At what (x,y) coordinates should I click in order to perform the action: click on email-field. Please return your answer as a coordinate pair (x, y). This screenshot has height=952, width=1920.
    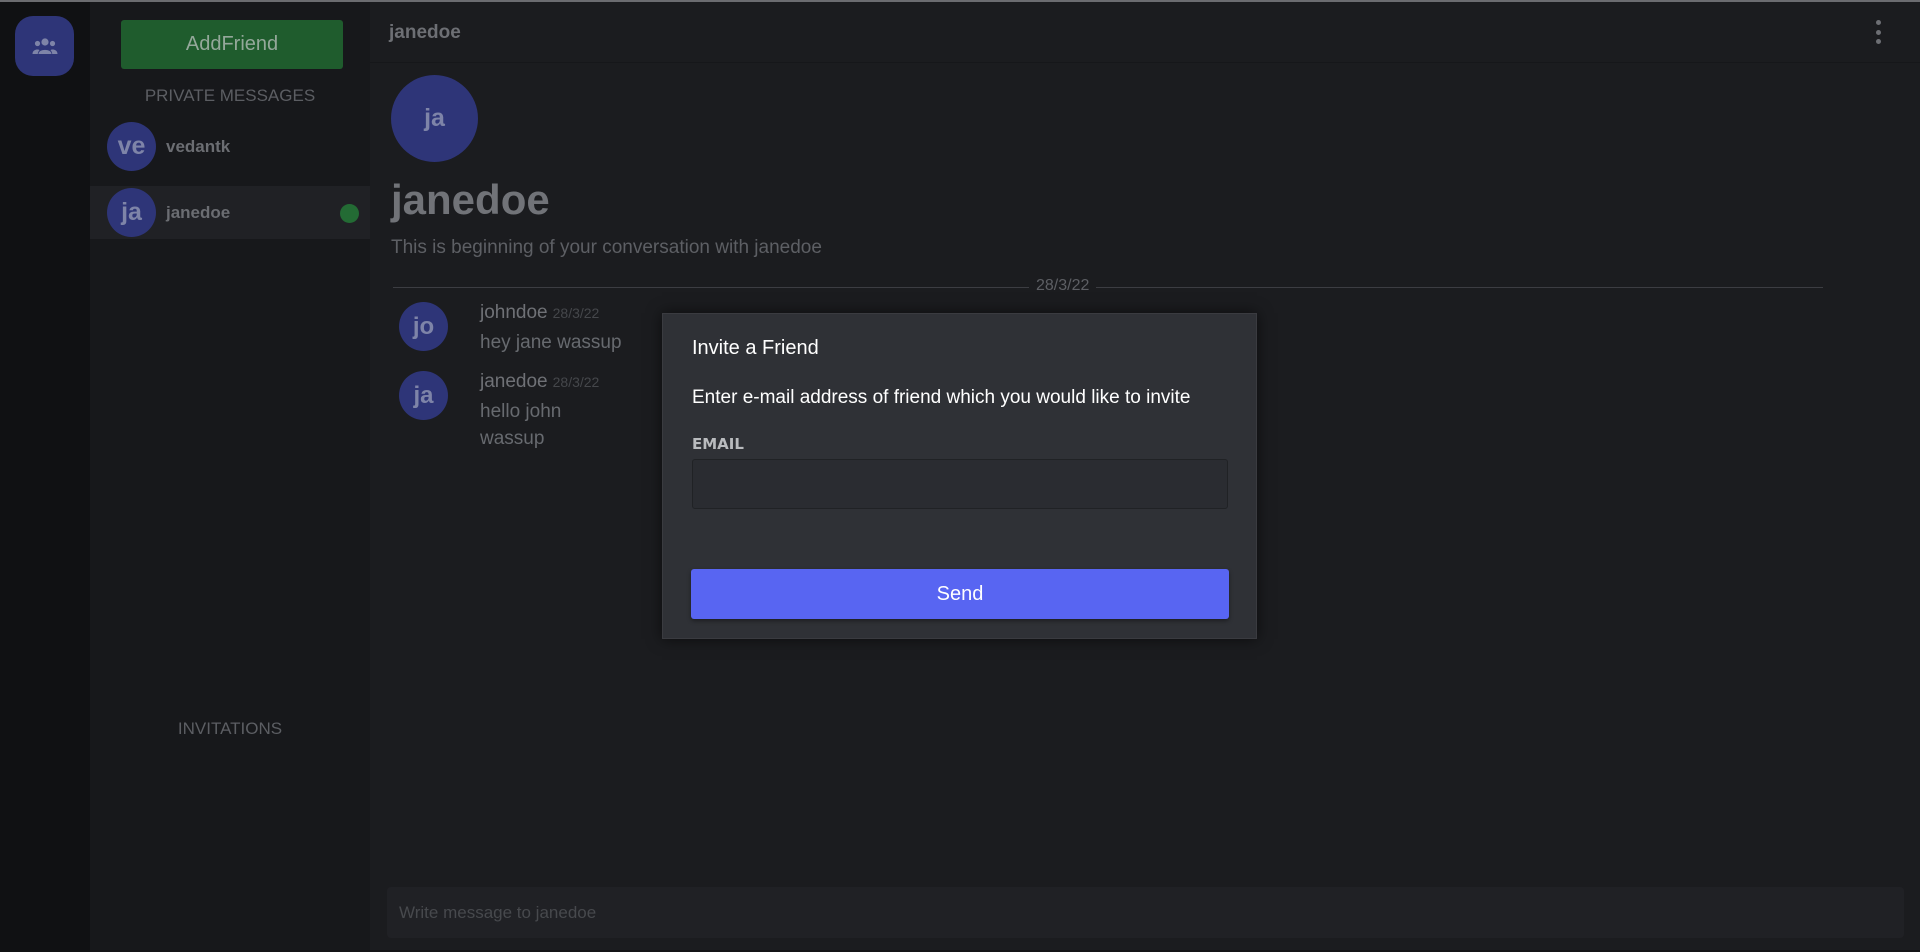
    Looking at the image, I should click on (960, 484).